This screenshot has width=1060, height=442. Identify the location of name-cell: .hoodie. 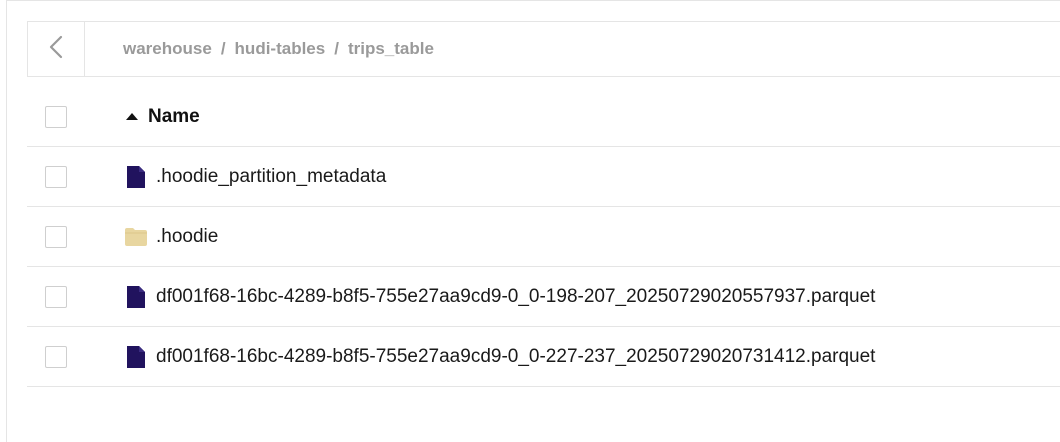
(171, 237).